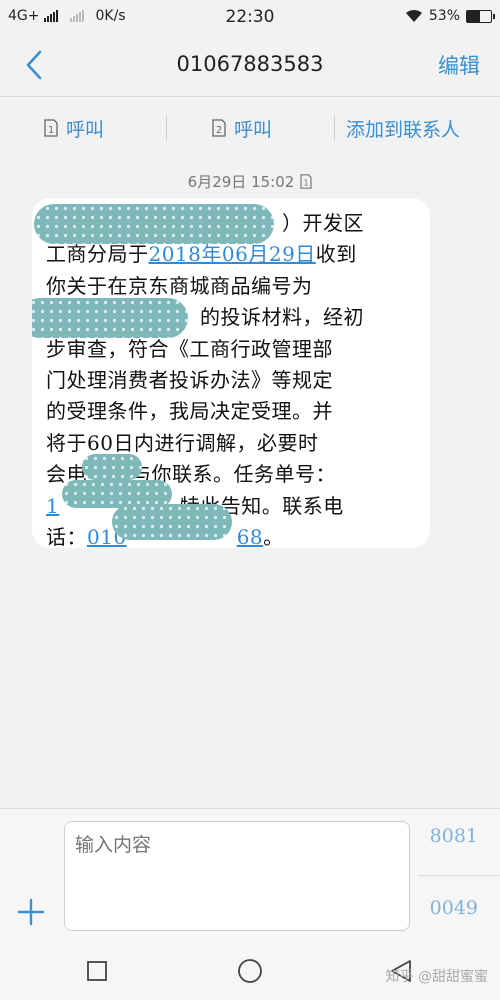 This screenshot has width=500, height=1000. What do you see at coordinates (323, 223) in the screenshot?
I see `msg-text: ）开发区` at bounding box center [323, 223].